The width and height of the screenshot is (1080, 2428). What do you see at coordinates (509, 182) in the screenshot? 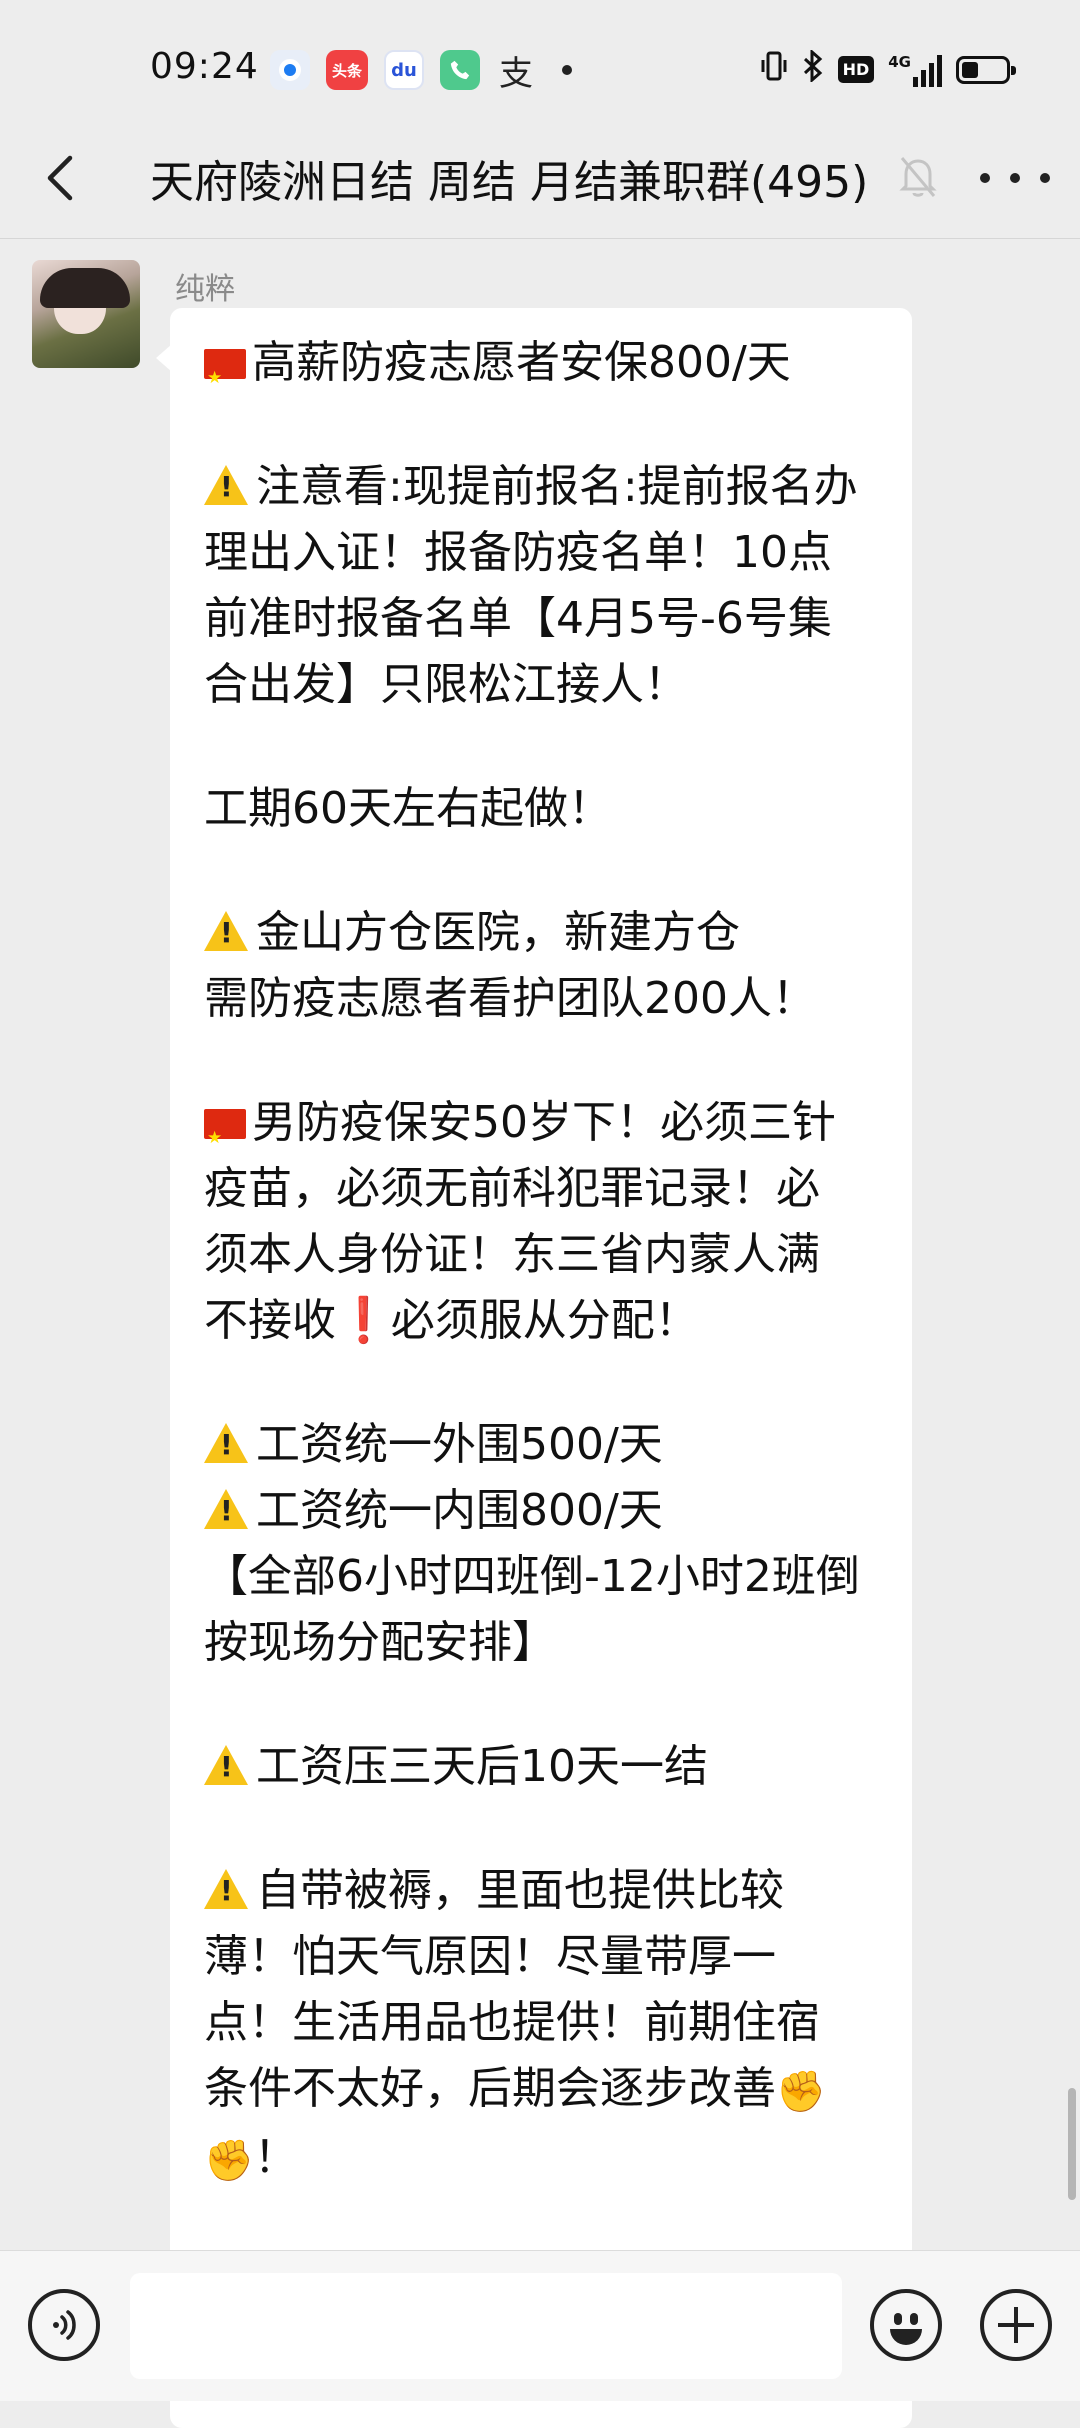
I see `chat-title: 天府陵洲日结 周结 月结兼职群(495)` at bounding box center [509, 182].